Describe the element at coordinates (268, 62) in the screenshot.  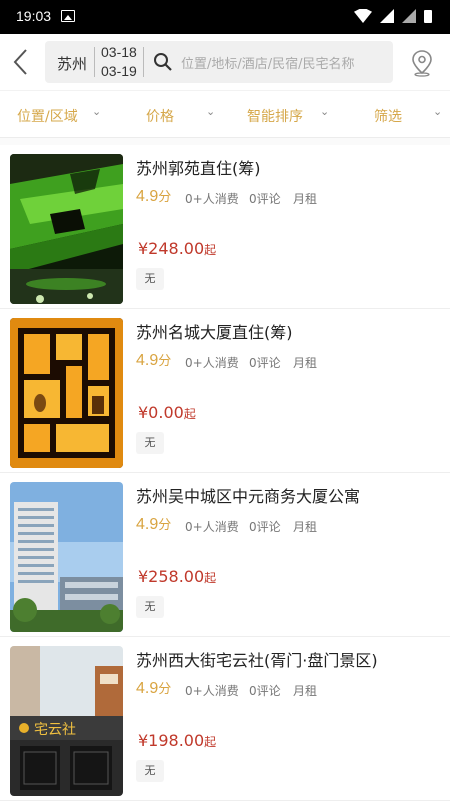
I see `search-input: 位置/地标/酒店/民宿/民宅名称` at that location.